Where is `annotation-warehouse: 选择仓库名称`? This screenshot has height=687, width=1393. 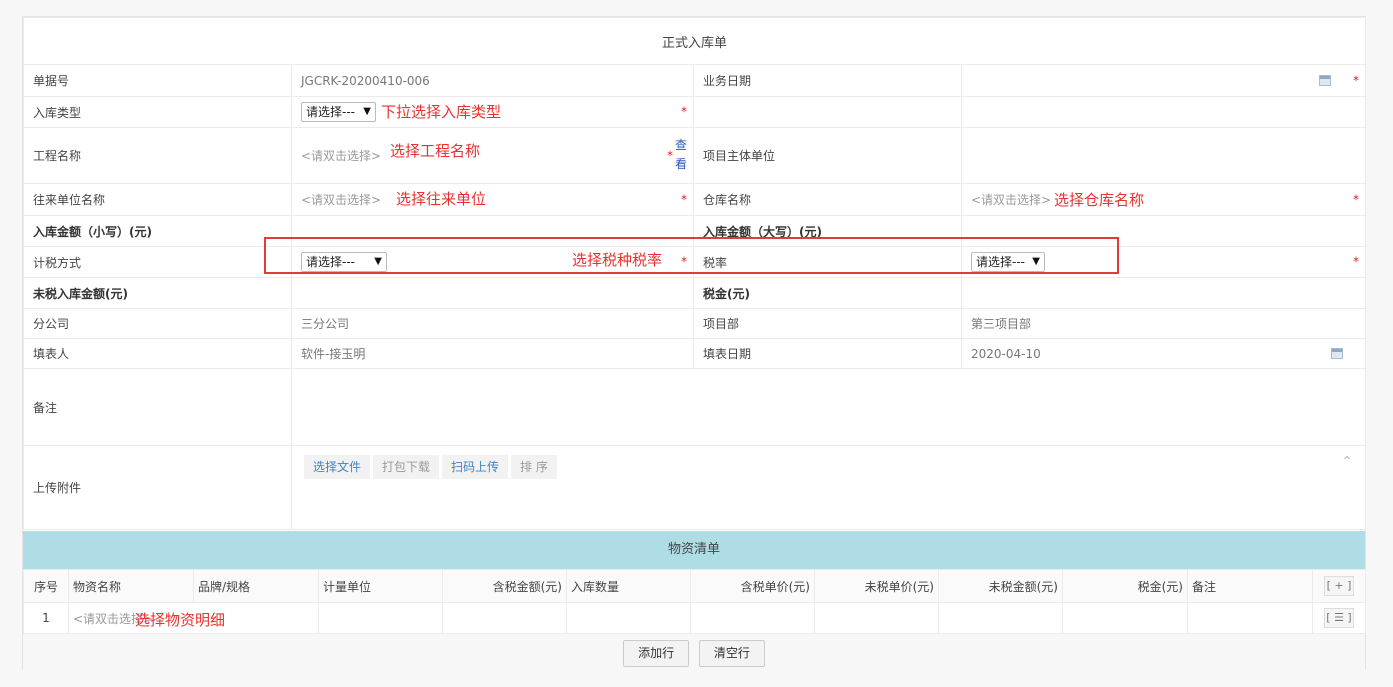 annotation-warehouse: 选择仓库名称 is located at coordinates (1099, 200).